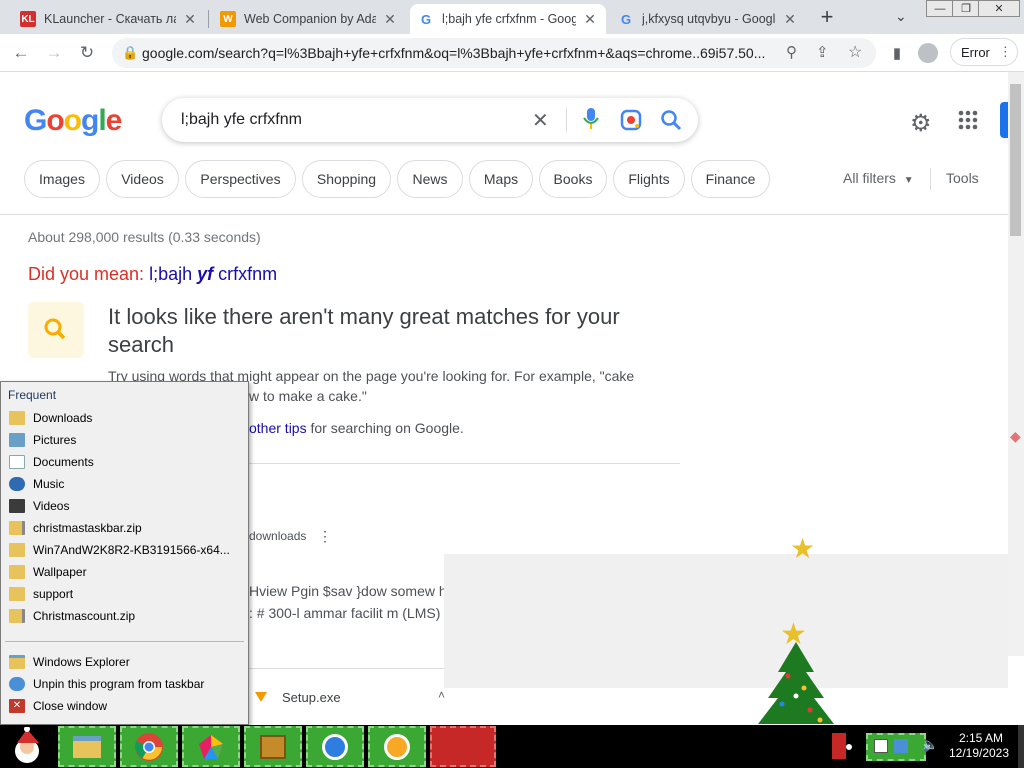 The image size is (1024, 768). I want to click on jump-action-windows-explorer: Windows Explorer, so click(69, 662).